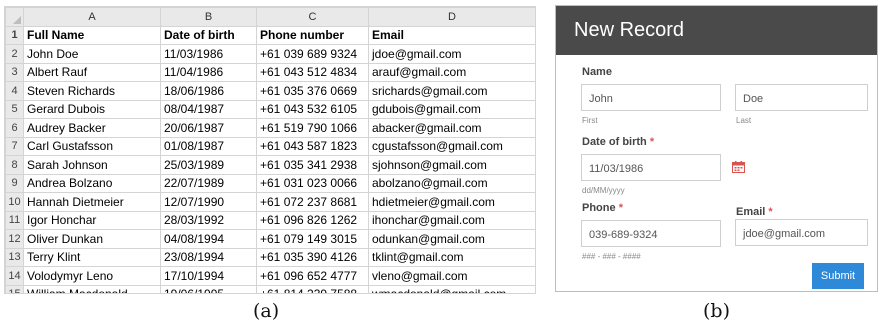  I want to click on cell: wmacdonald@gmail.com, so click(451, 288).